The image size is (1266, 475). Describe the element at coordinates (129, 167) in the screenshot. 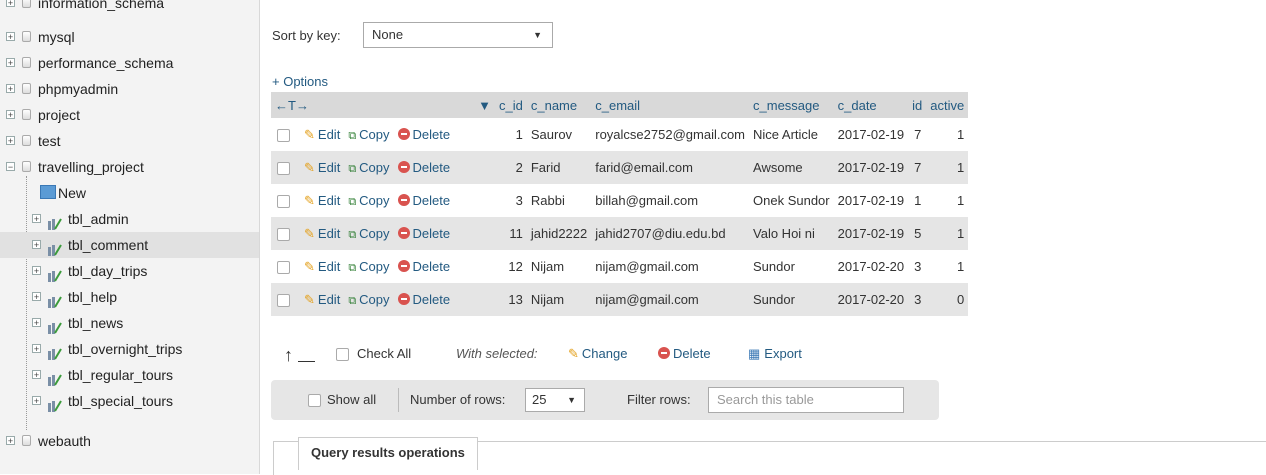

I see `sidebar-item-travelling-project: − travelling_project` at that location.